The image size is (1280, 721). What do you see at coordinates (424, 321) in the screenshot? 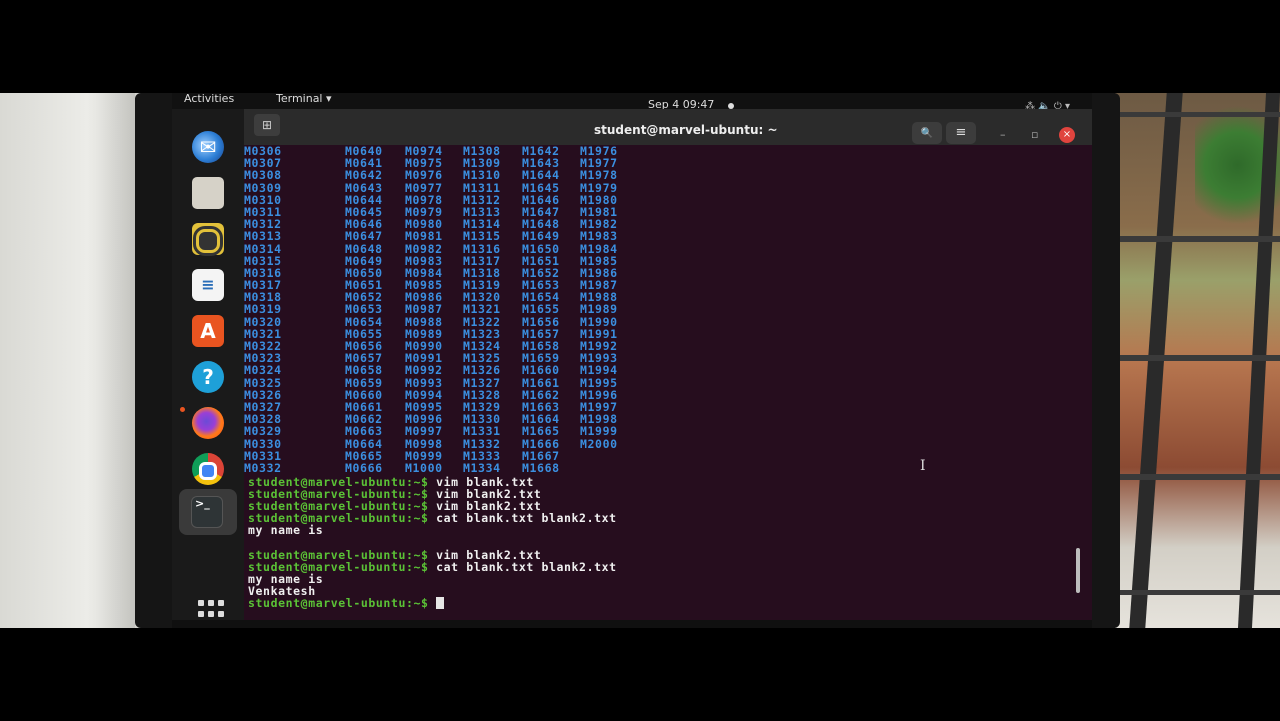
I see `file-entry: M0988` at bounding box center [424, 321].